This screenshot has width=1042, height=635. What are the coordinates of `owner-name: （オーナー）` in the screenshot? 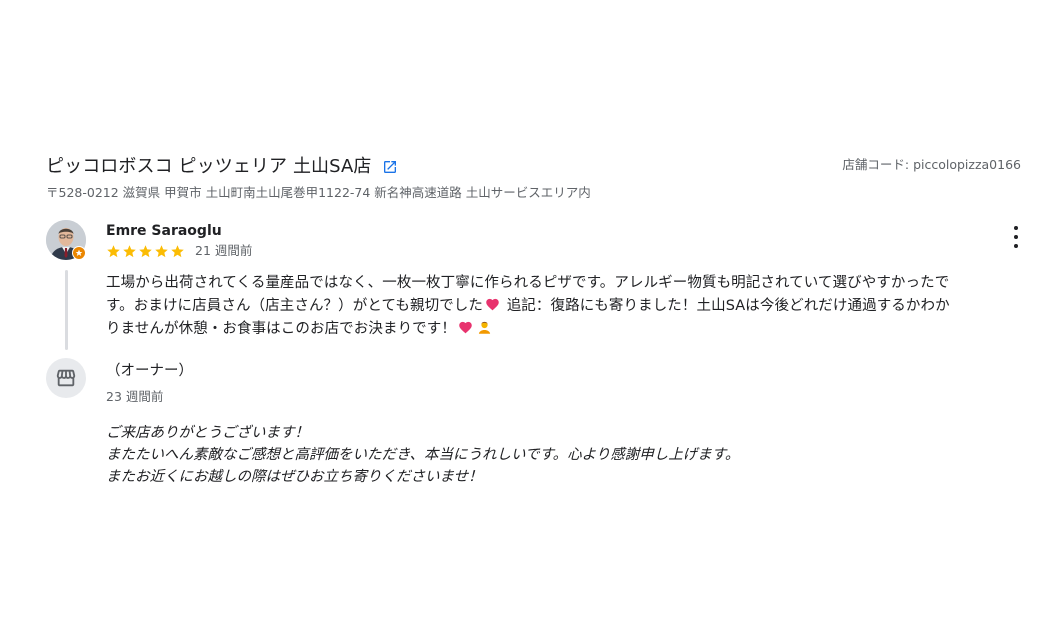 It's located at (149, 371).